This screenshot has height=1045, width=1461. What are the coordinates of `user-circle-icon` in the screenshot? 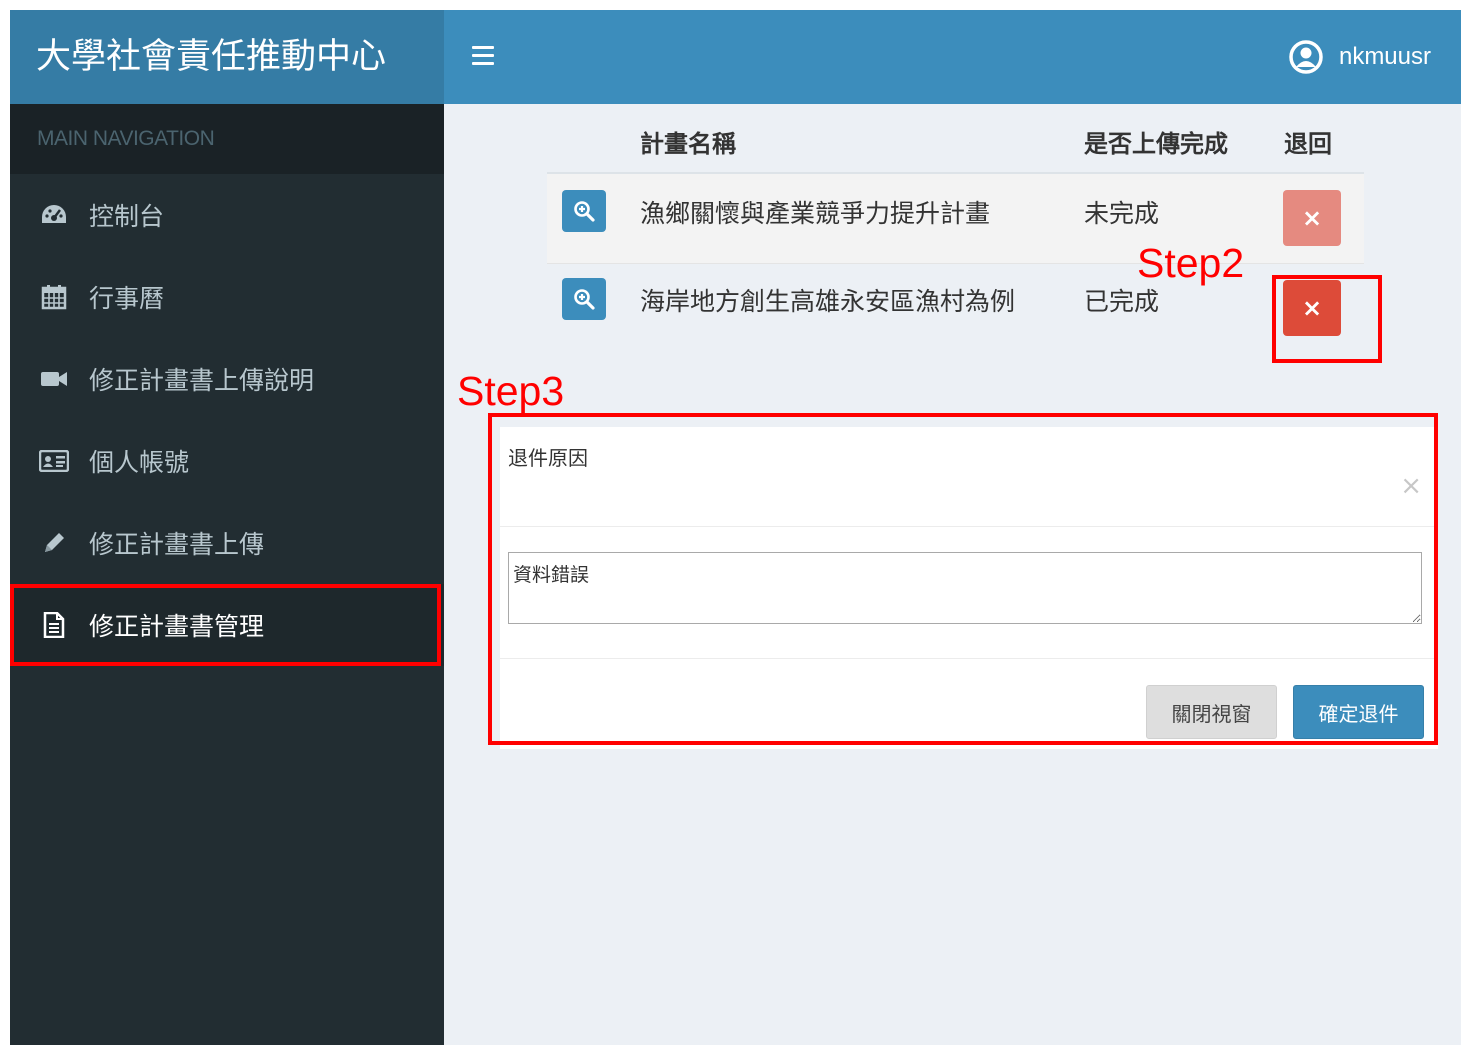 It's located at (1306, 57).